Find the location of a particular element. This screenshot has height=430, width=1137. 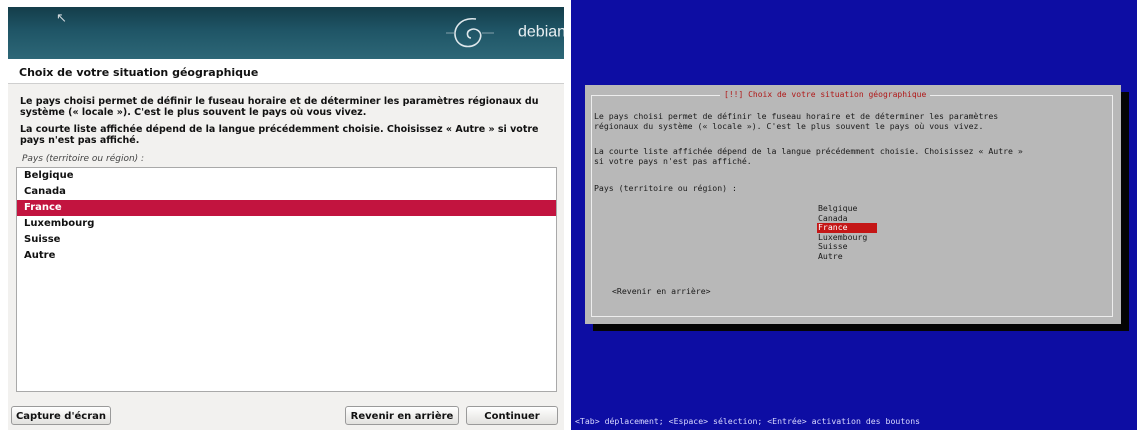

continue-button: Continuer is located at coordinates (512, 415).